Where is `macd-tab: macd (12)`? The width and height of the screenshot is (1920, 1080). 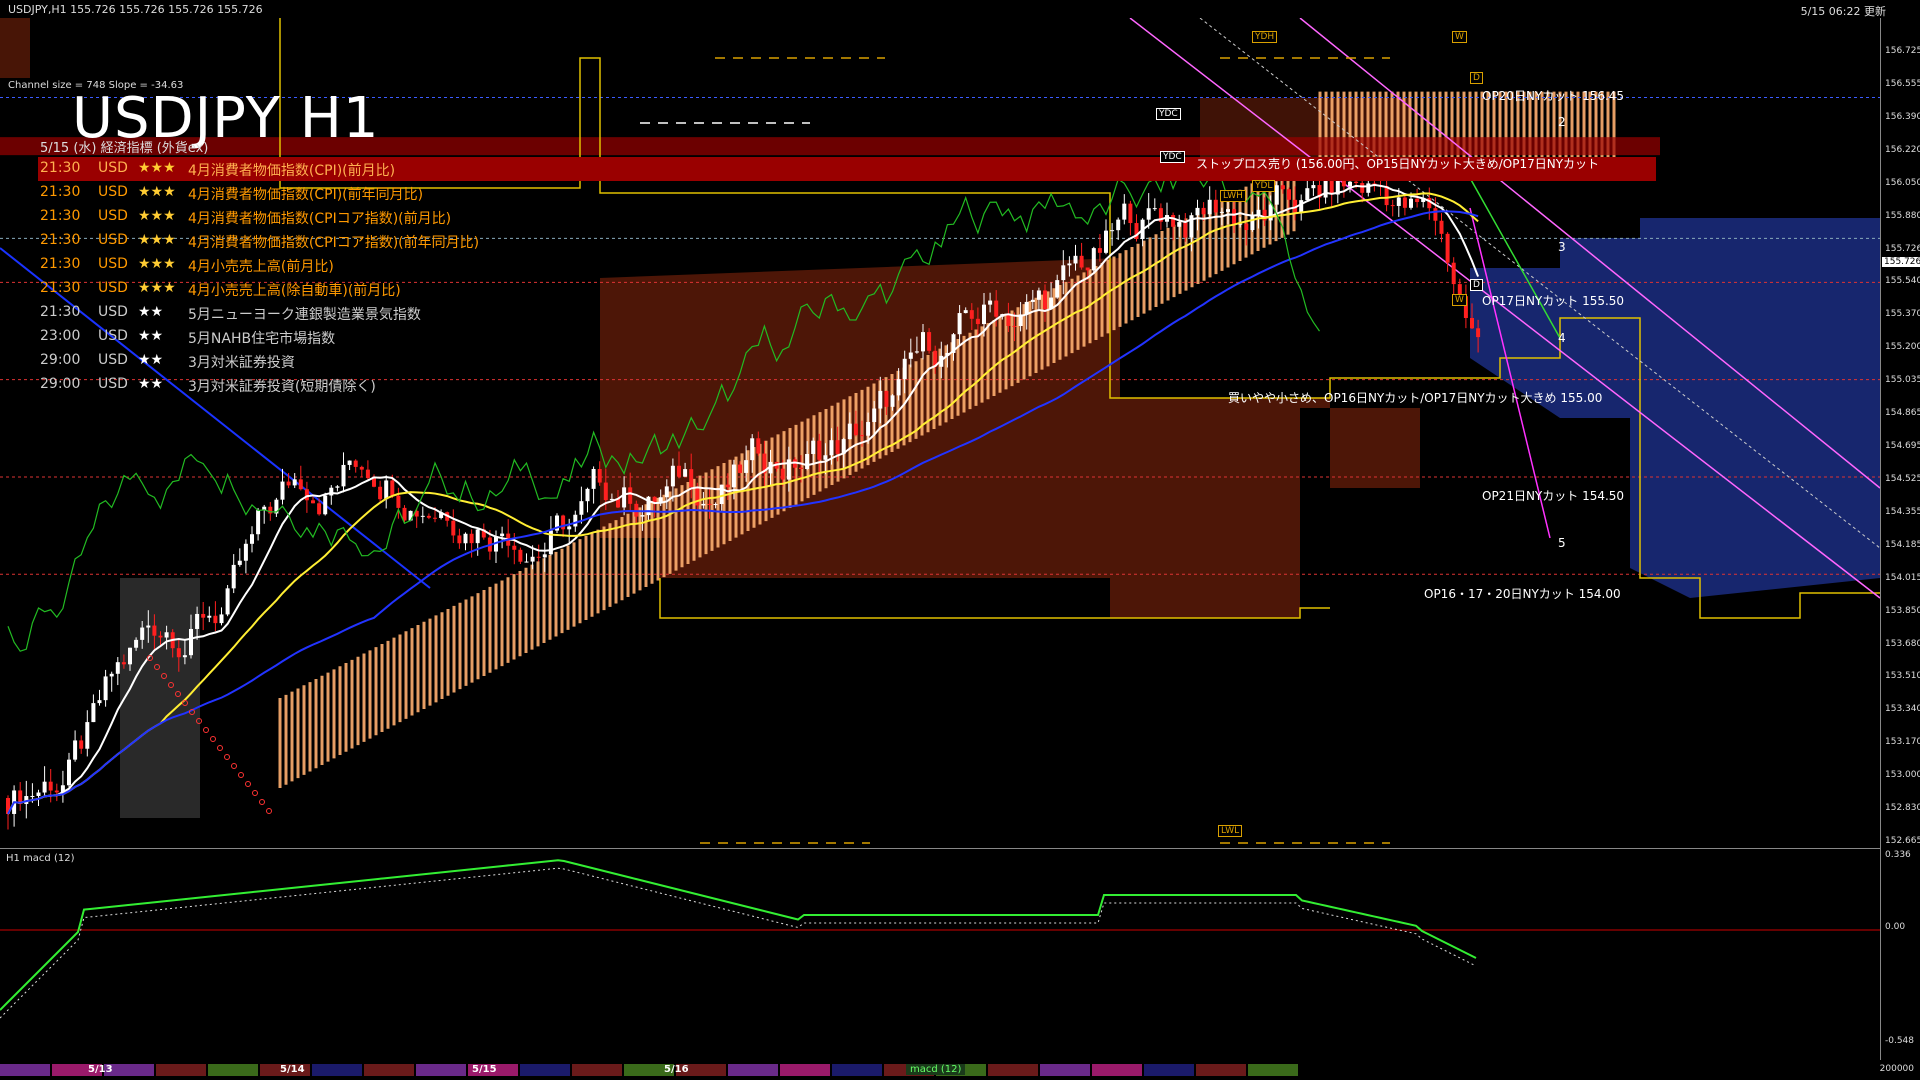 macd-tab: macd (12) is located at coordinates (936, 1069).